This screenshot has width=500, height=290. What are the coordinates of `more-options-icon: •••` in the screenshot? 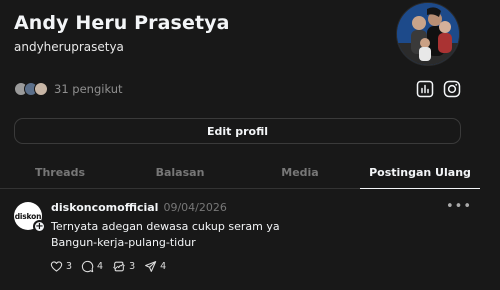 It's located at (459, 206).